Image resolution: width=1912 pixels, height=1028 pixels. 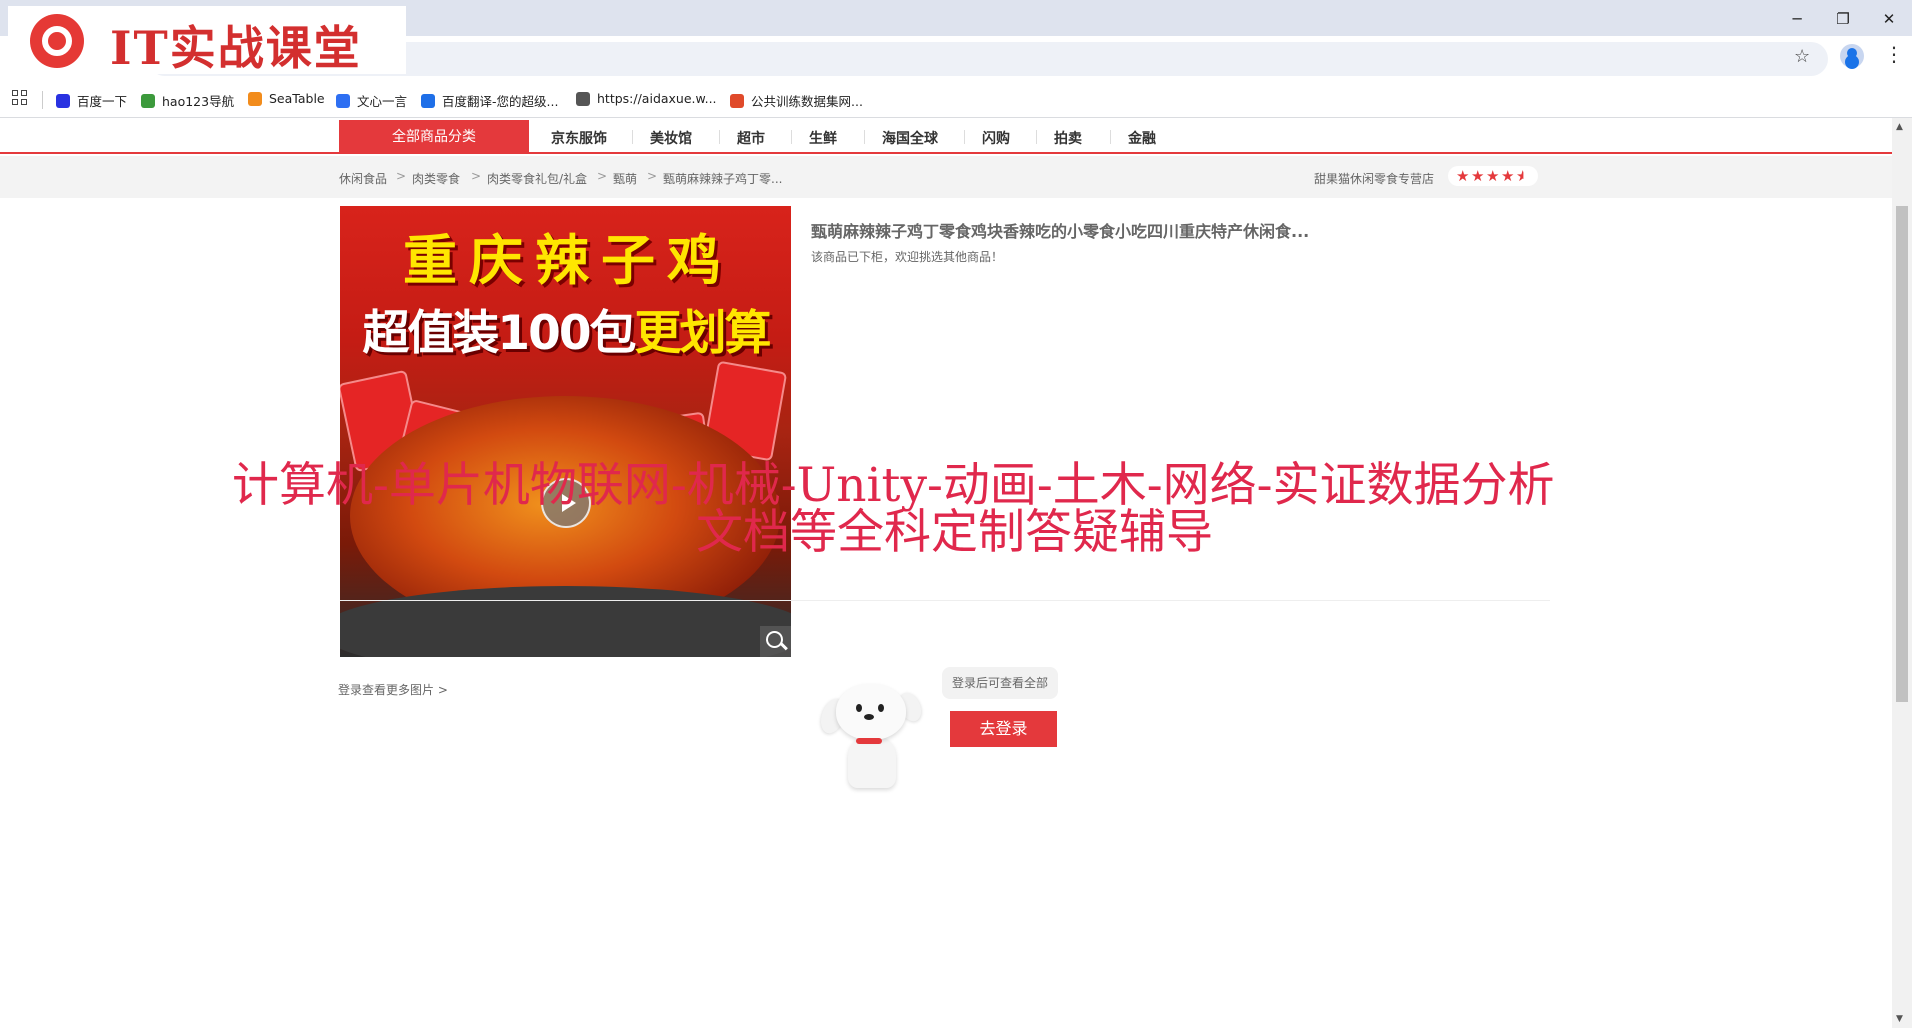 I want to click on breadcrumb-item: 休闲食品, so click(x=363, y=178).